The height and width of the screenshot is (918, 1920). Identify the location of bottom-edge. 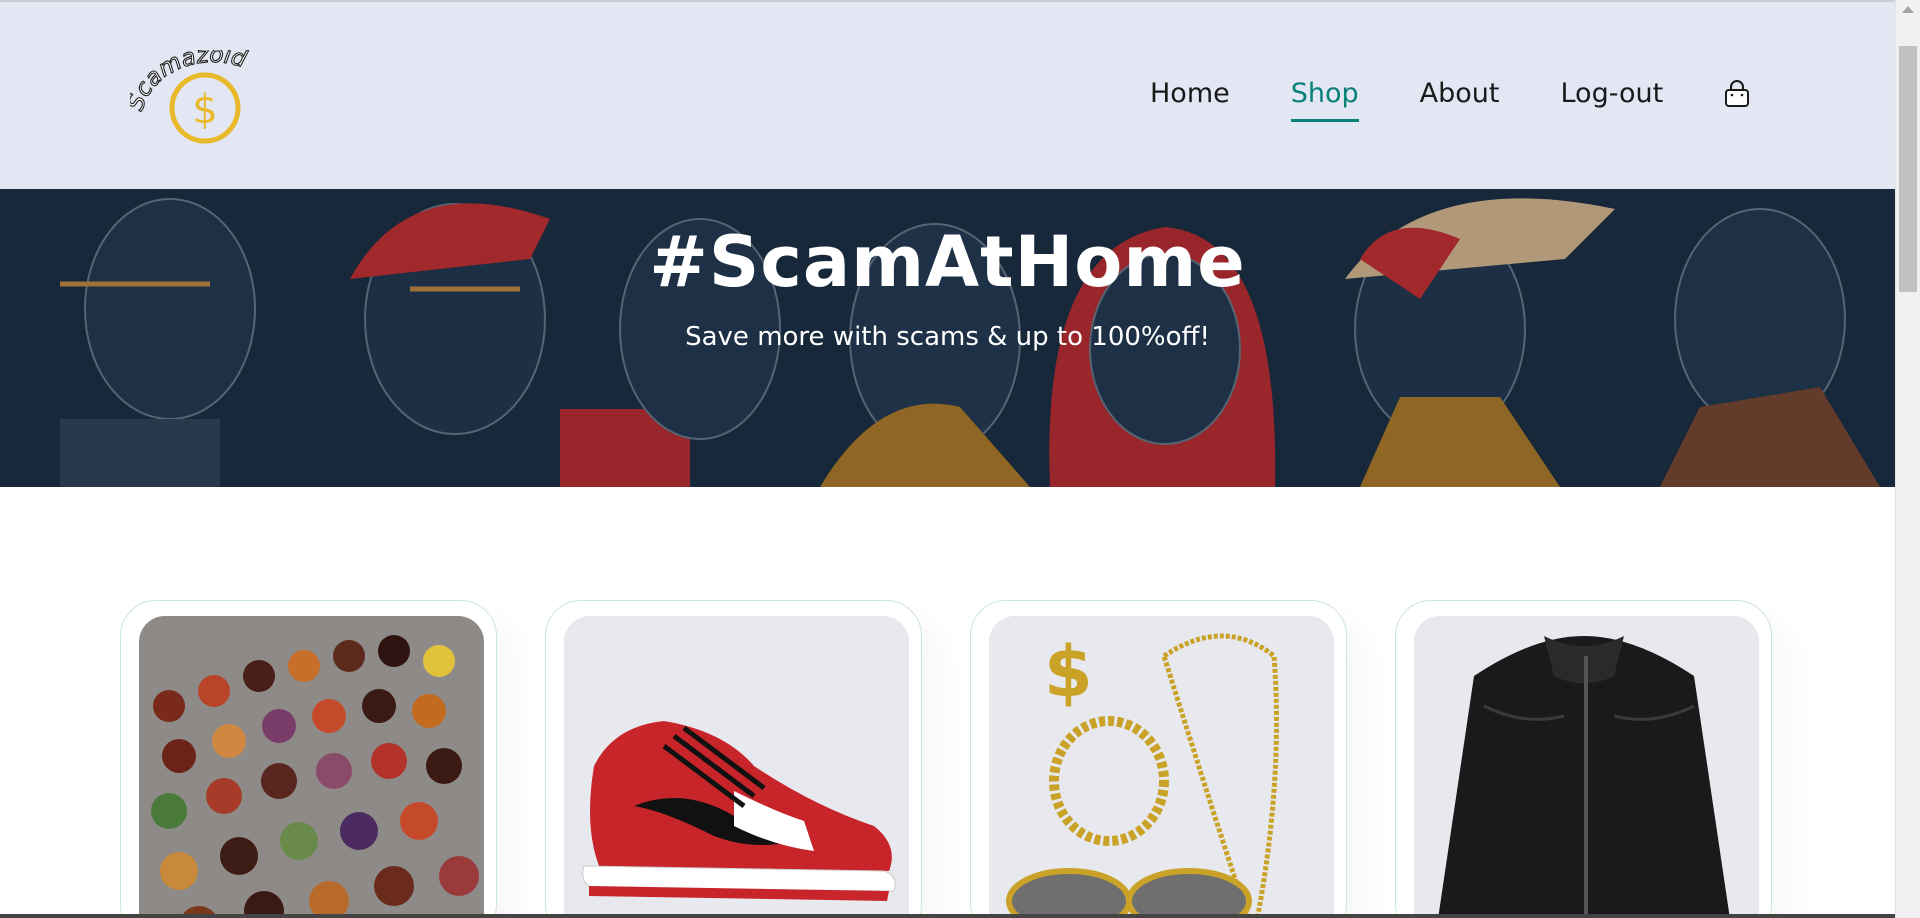
(947, 916).